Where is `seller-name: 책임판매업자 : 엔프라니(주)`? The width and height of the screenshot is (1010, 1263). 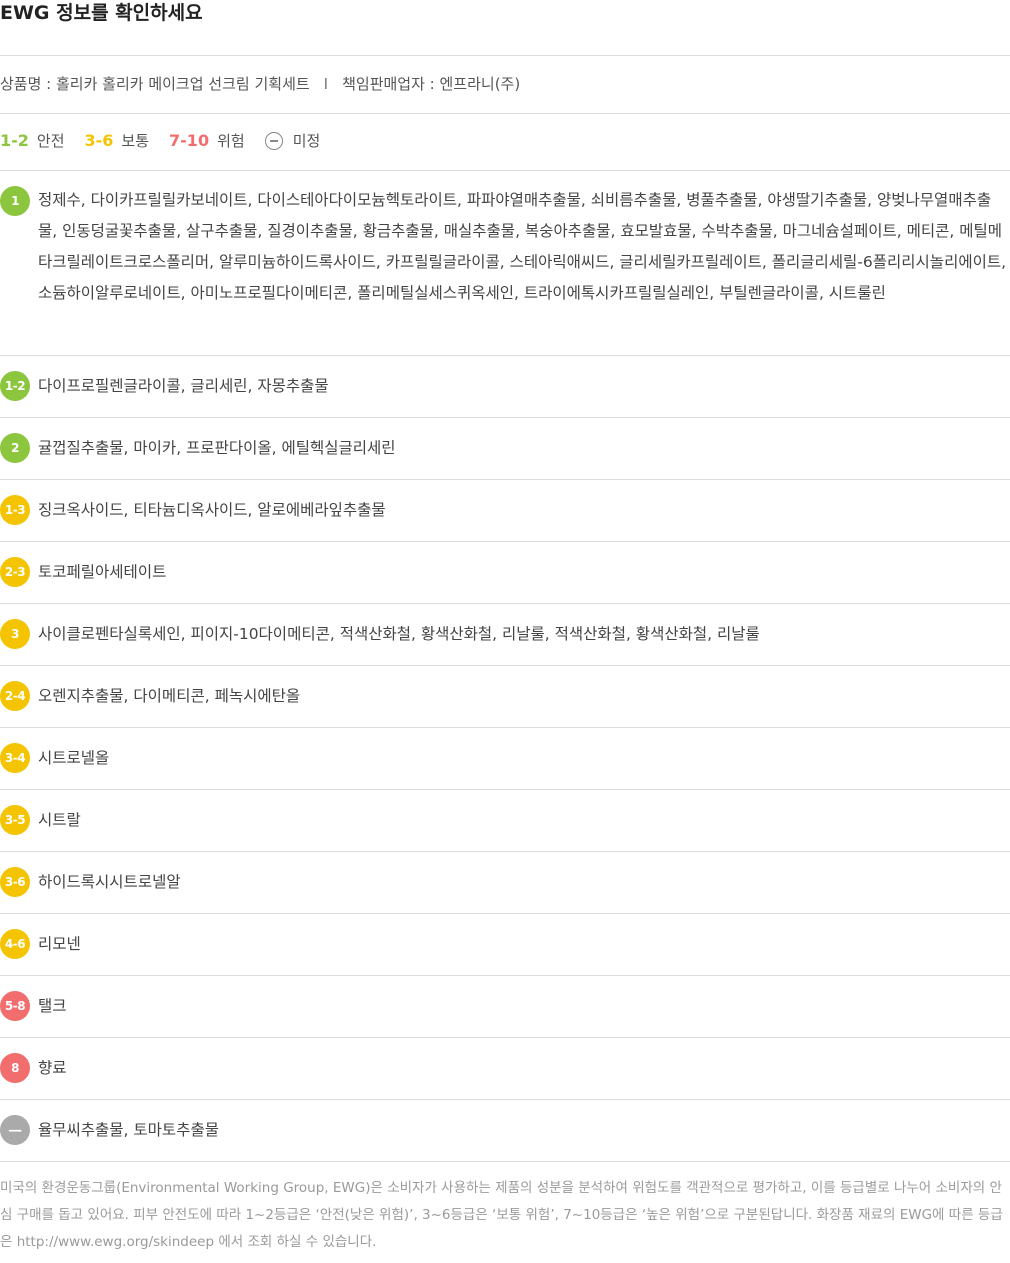
seller-name: 책임판매업자 : 엔프라니(주) is located at coordinates (431, 84).